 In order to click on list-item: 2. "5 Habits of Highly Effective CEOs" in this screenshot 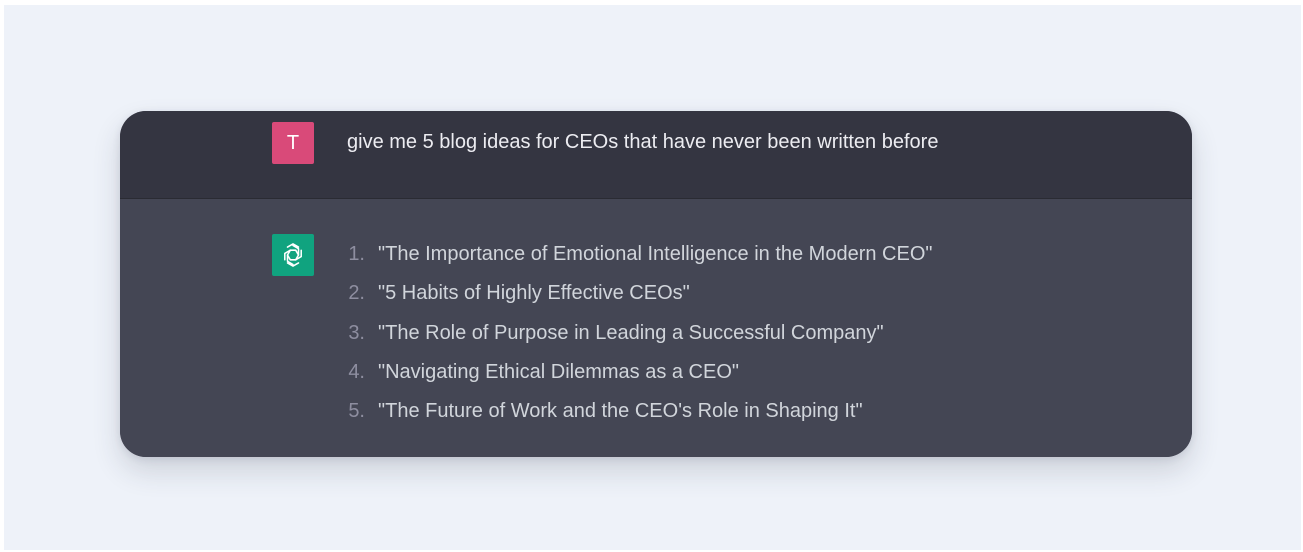, I will do `click(635, 298)`.